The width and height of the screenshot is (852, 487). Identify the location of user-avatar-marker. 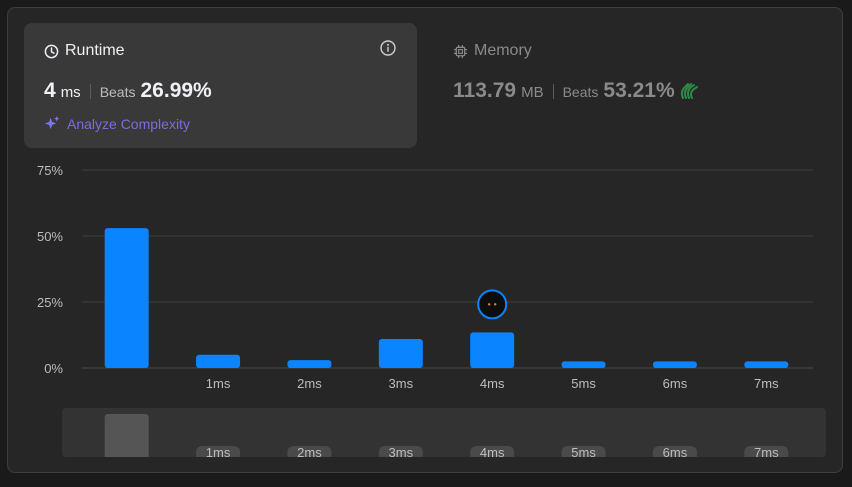
(492, 304).